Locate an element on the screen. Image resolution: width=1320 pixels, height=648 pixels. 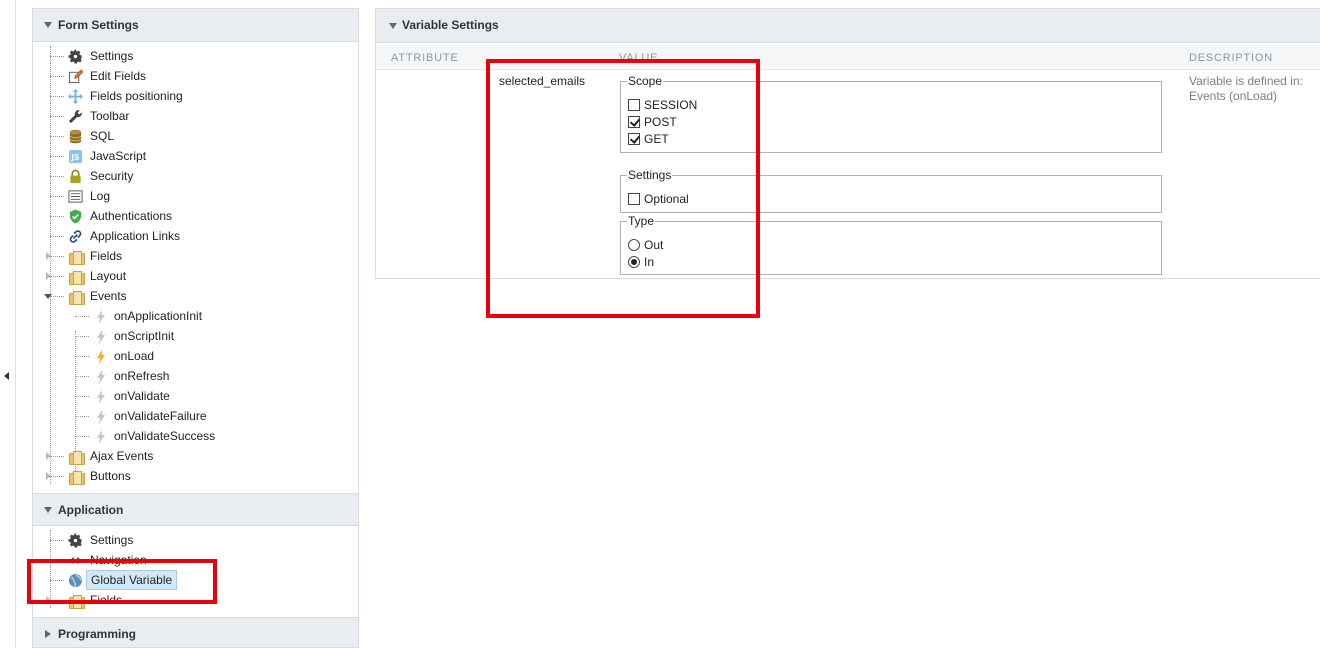
edit-icon is located at coordinates (75, 76).